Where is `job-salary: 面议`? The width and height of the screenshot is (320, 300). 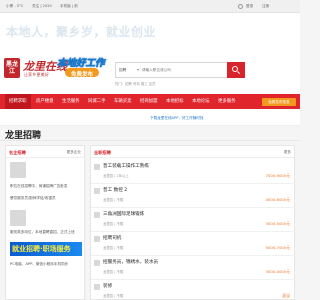 job-salary: 面议 is located at coordinates (286, 295).